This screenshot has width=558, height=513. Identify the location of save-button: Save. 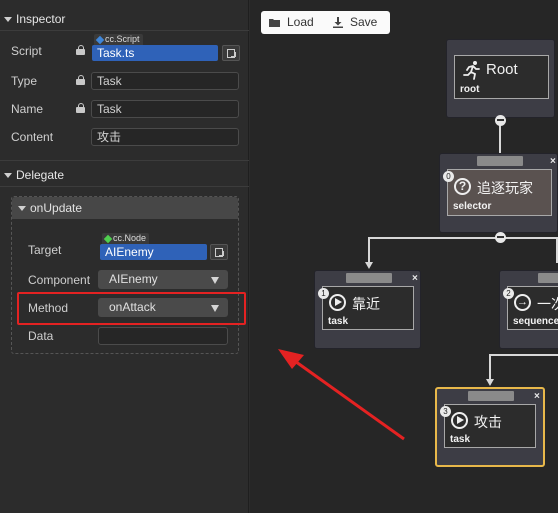
(357, 22).